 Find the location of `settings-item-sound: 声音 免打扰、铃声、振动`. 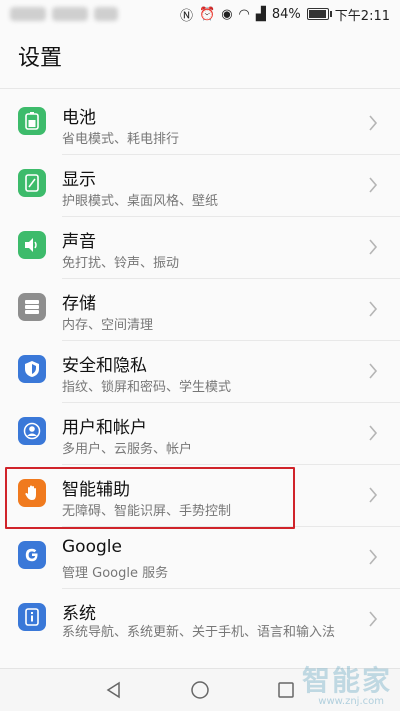

settings-item-sound: 声音 免打扰、铃声、振动 is located at coordinates (200, 248).